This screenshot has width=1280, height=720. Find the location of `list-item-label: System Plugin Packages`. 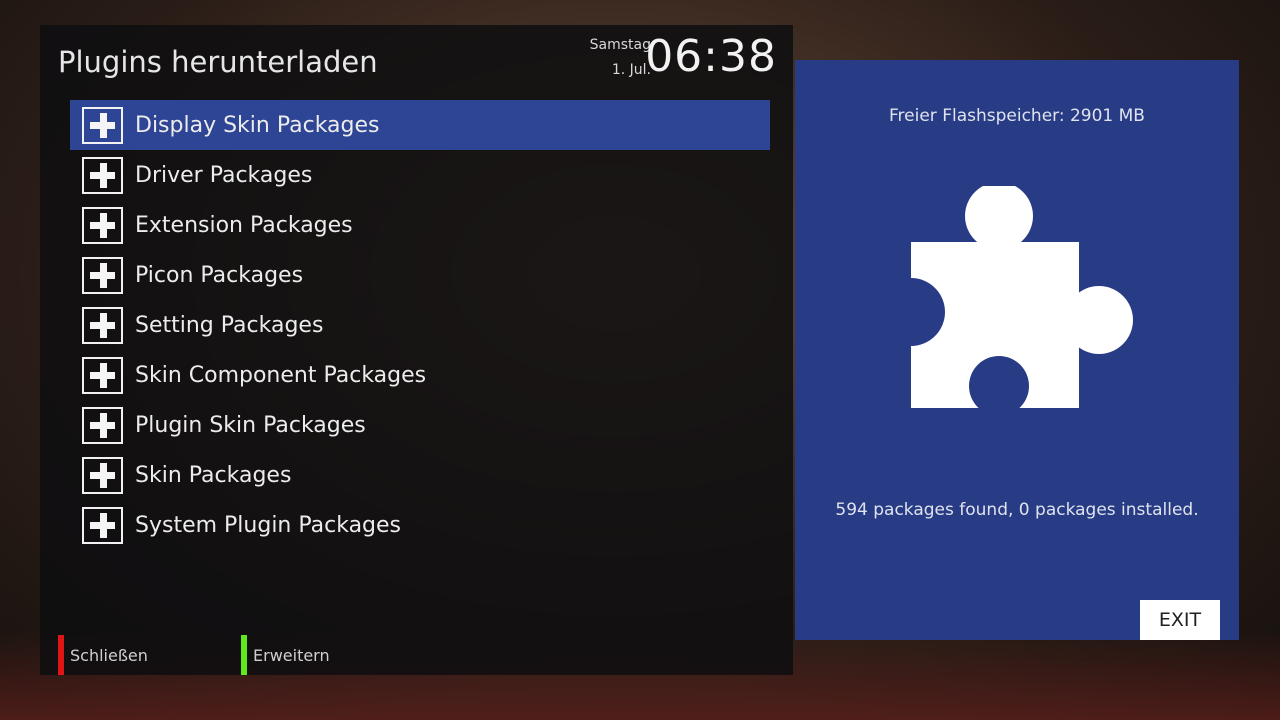

list-item-label: System Plugin Packages is located at coordinates (268, 525).